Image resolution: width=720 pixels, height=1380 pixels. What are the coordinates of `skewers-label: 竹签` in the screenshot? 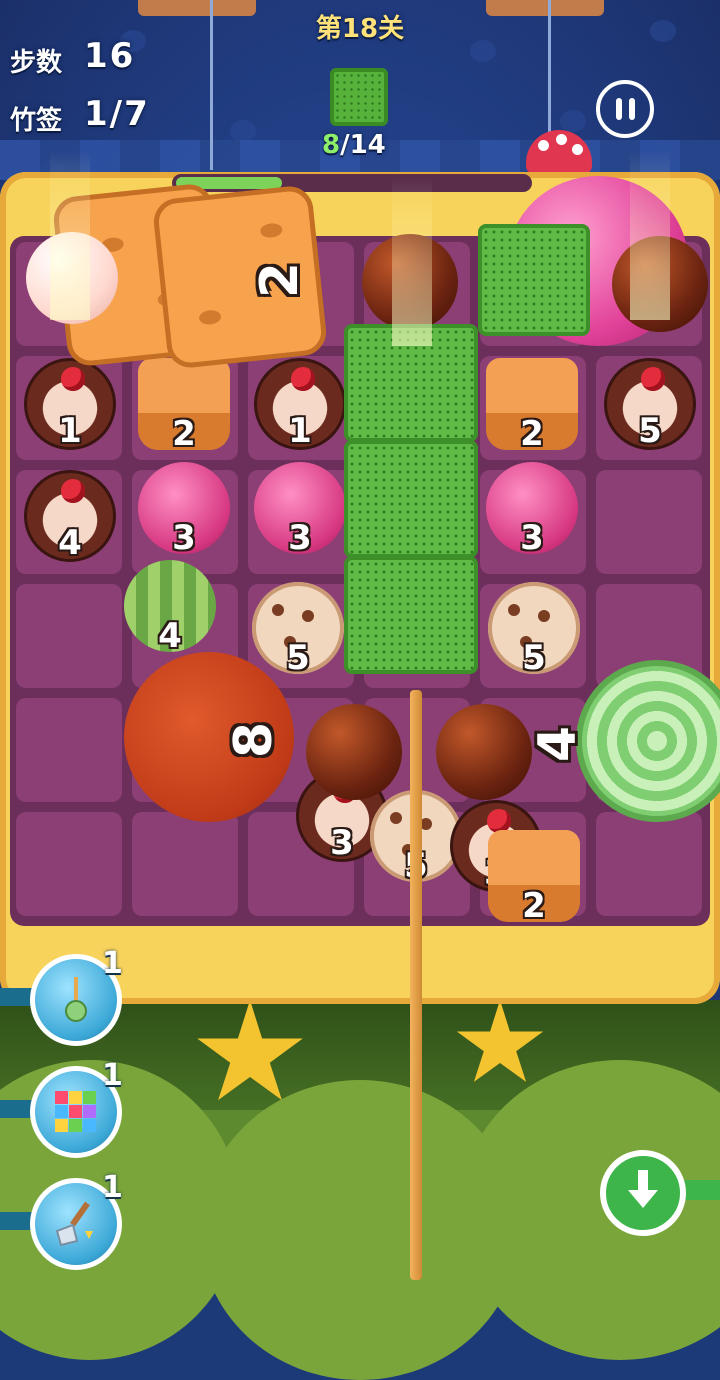 It's located at (36, 121).